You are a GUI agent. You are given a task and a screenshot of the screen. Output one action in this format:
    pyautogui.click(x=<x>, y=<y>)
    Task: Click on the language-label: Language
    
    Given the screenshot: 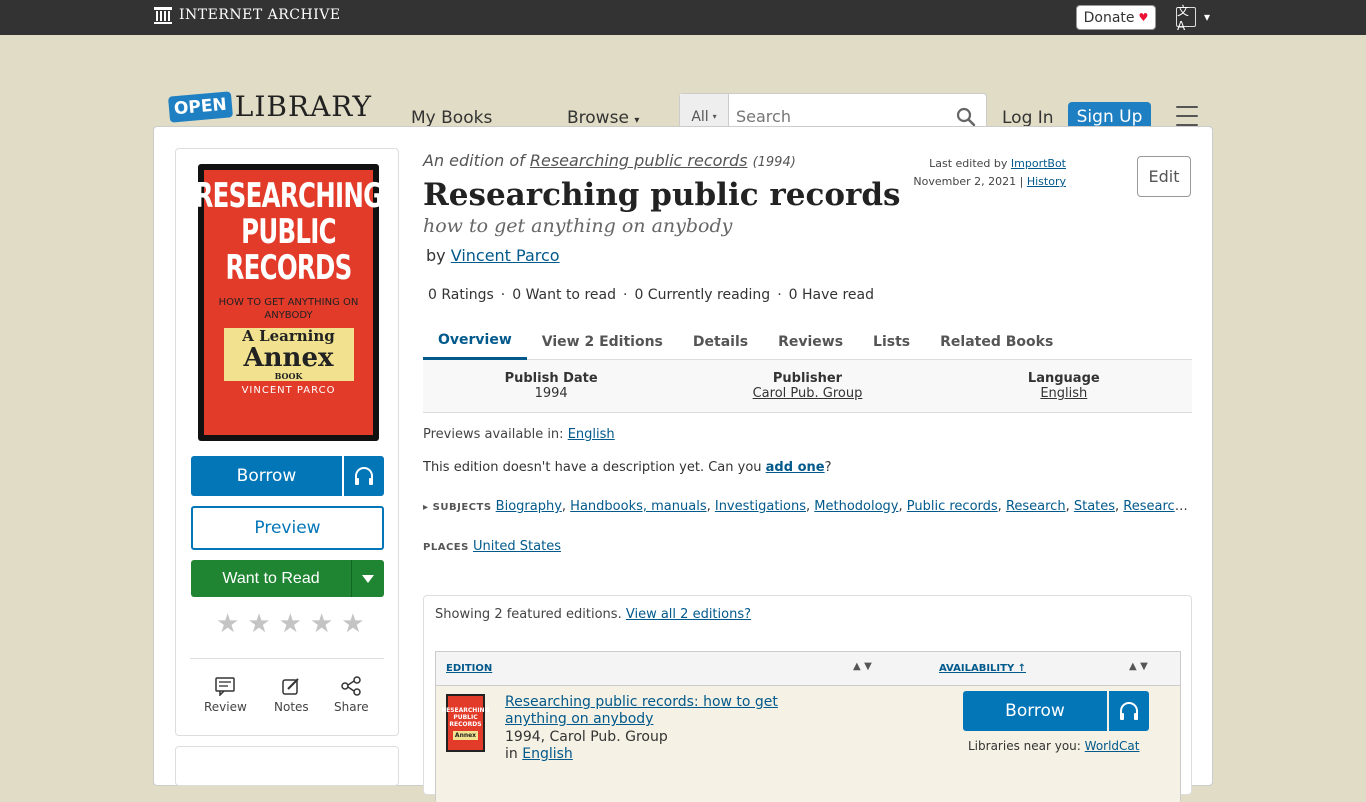 What is the action you would take?
    pyautogui.click(x=1063, y=378)
    